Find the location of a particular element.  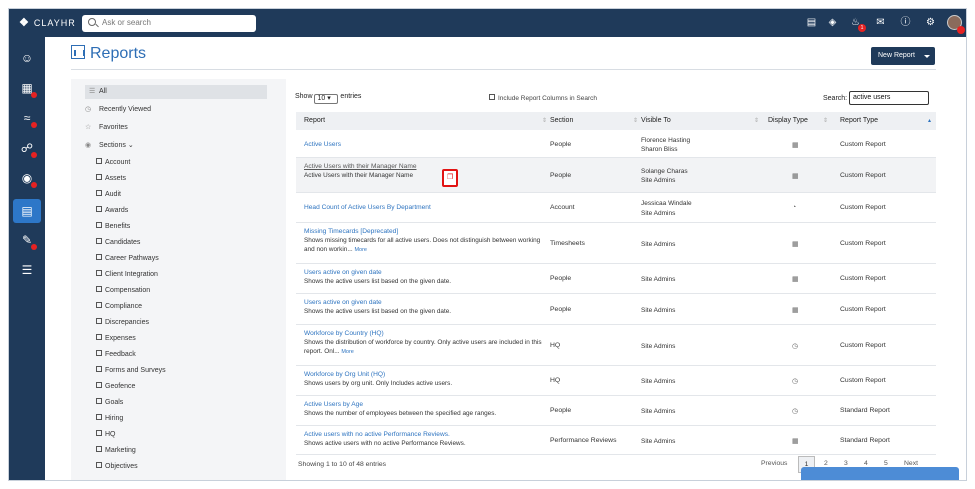

new-report-button: New Report is located at coordinates (903, 56).